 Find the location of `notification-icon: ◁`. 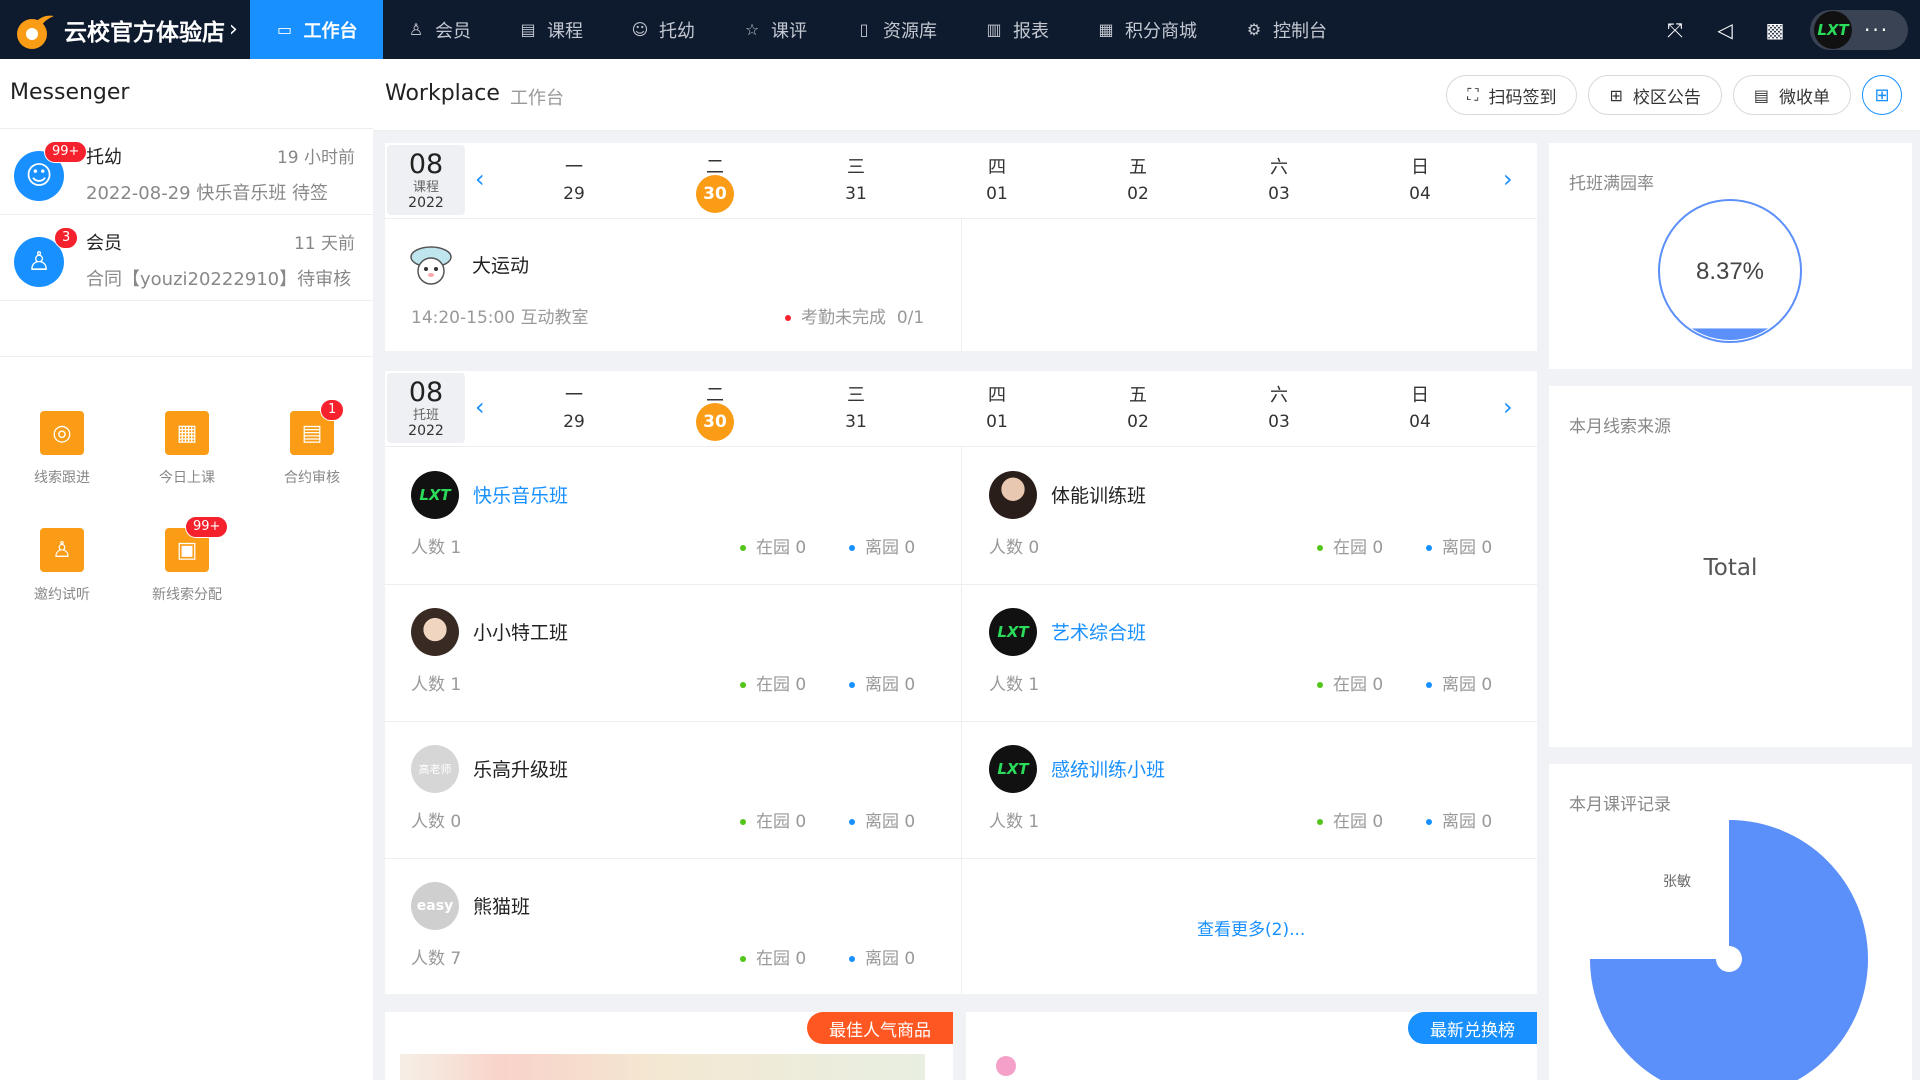

notification-icon: ◁ is located at coordinates (1725, 30).